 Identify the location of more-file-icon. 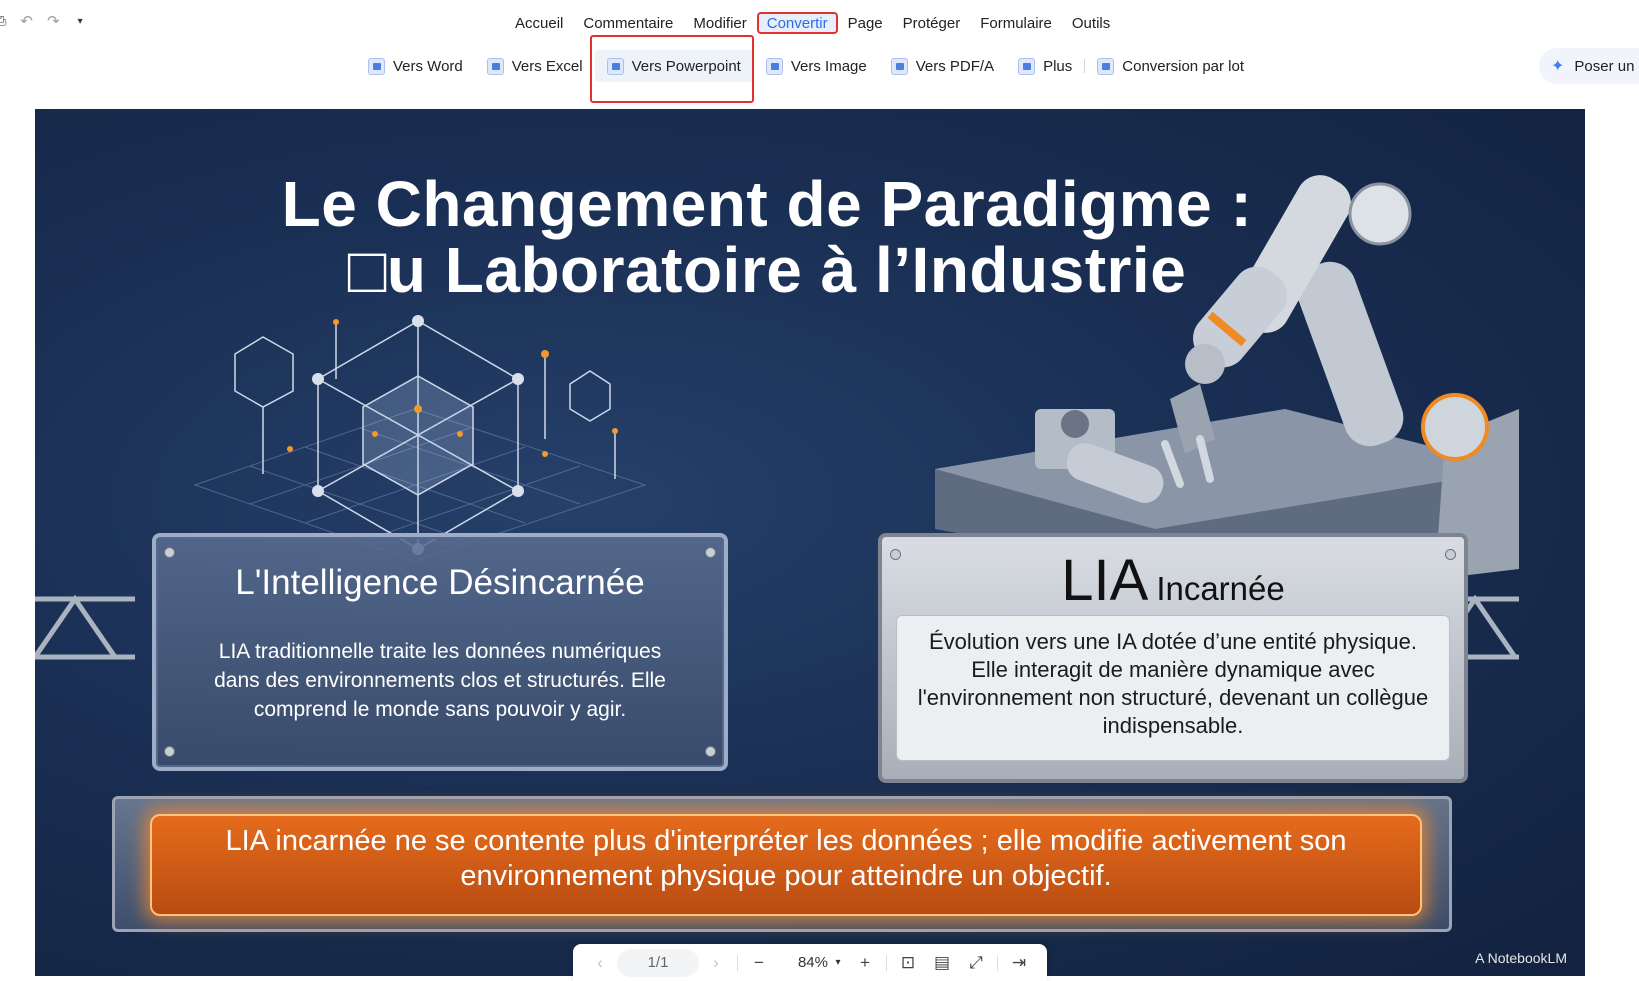
(1027, 66).